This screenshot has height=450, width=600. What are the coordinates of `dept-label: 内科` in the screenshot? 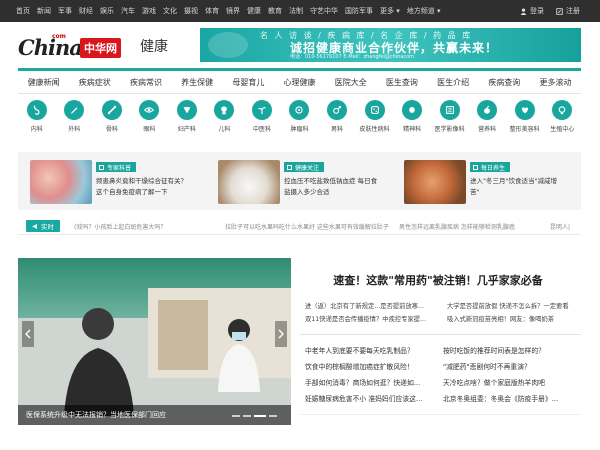 It's located at (36, 129).